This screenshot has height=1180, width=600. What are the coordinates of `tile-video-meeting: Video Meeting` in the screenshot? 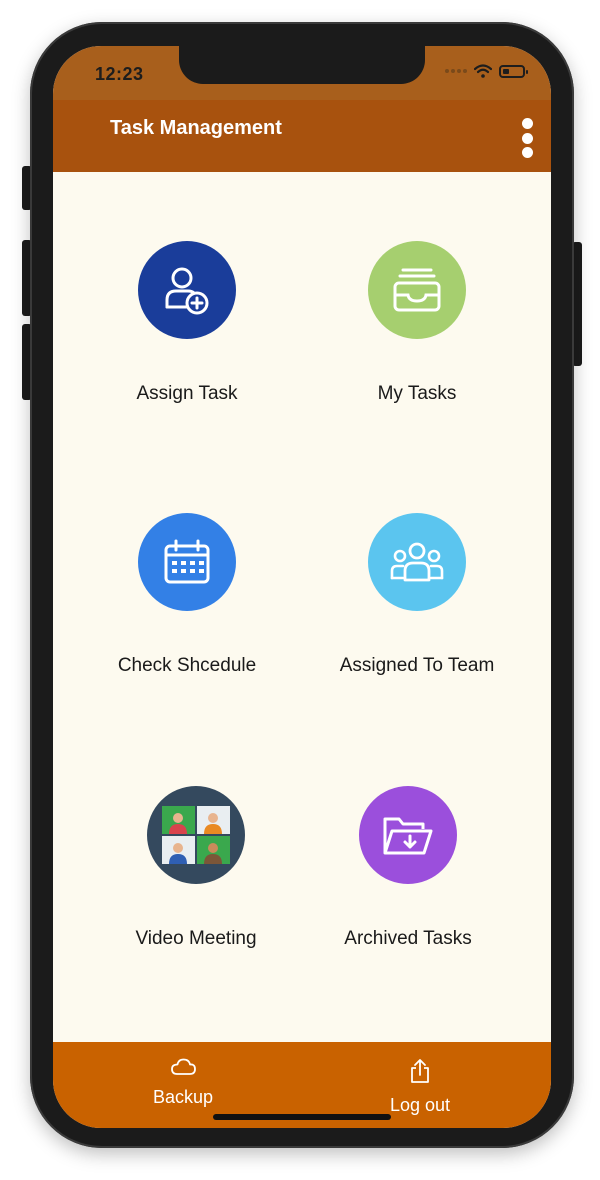 It's located at (196, 881).